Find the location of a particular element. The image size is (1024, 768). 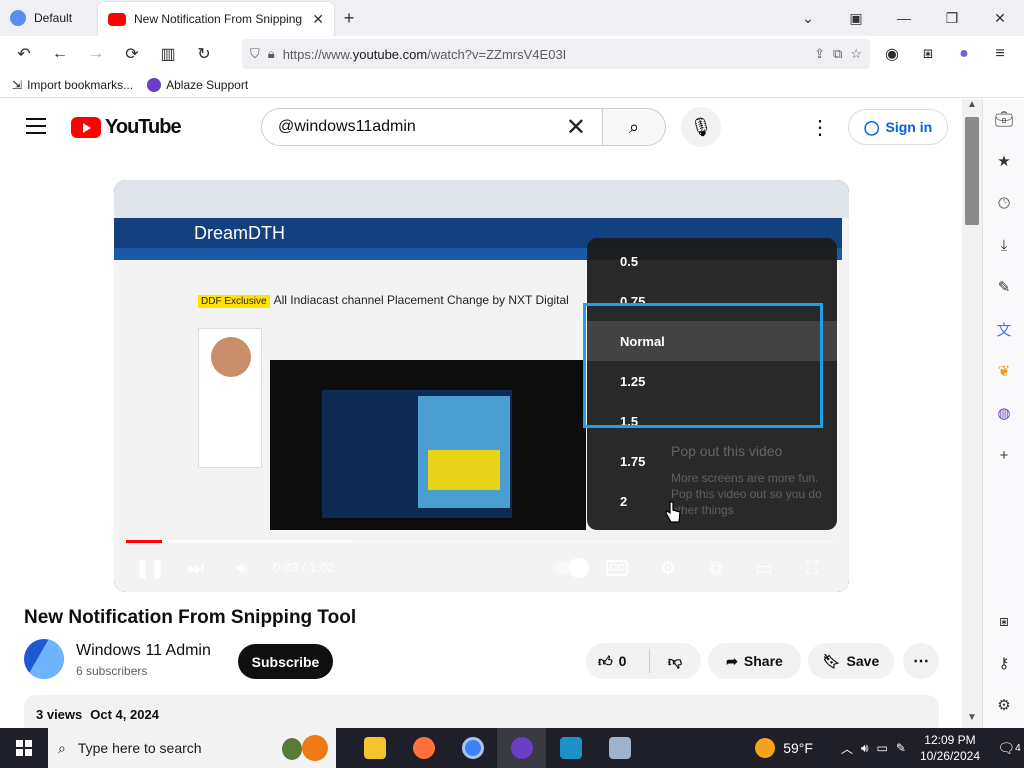

remote-app-icon is located at coordinates (570, 748).